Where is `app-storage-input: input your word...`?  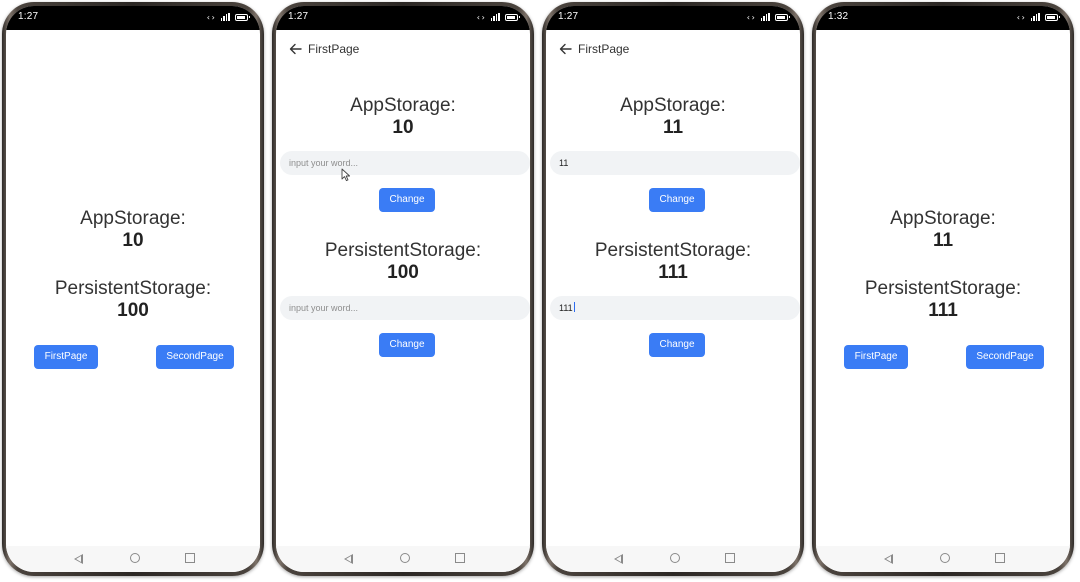 app-storage-input: input your word... is located at coordinates (405, 163).